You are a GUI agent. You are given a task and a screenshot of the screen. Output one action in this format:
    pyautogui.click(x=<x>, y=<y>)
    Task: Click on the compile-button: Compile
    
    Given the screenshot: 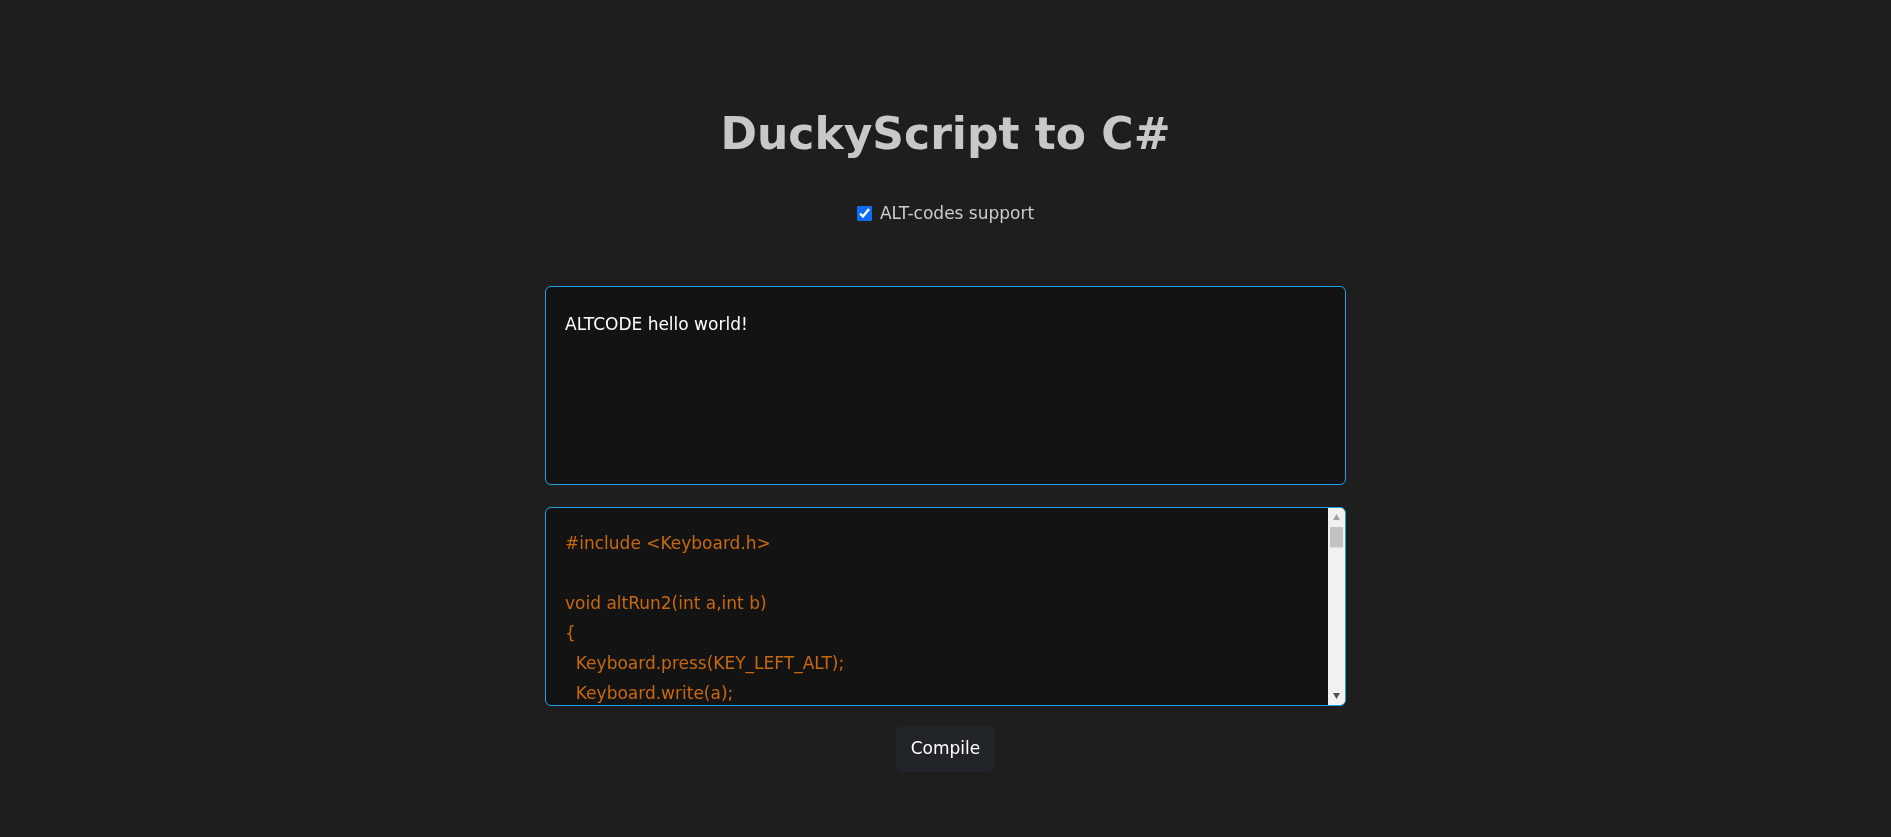 What is the action you would take?
    pyautogui.click(x=945, y=749)
    